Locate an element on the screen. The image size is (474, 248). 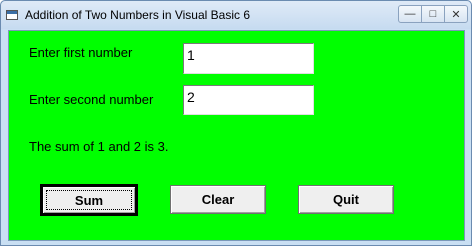
close-button: ✕ is located at coordinates (456, 14).